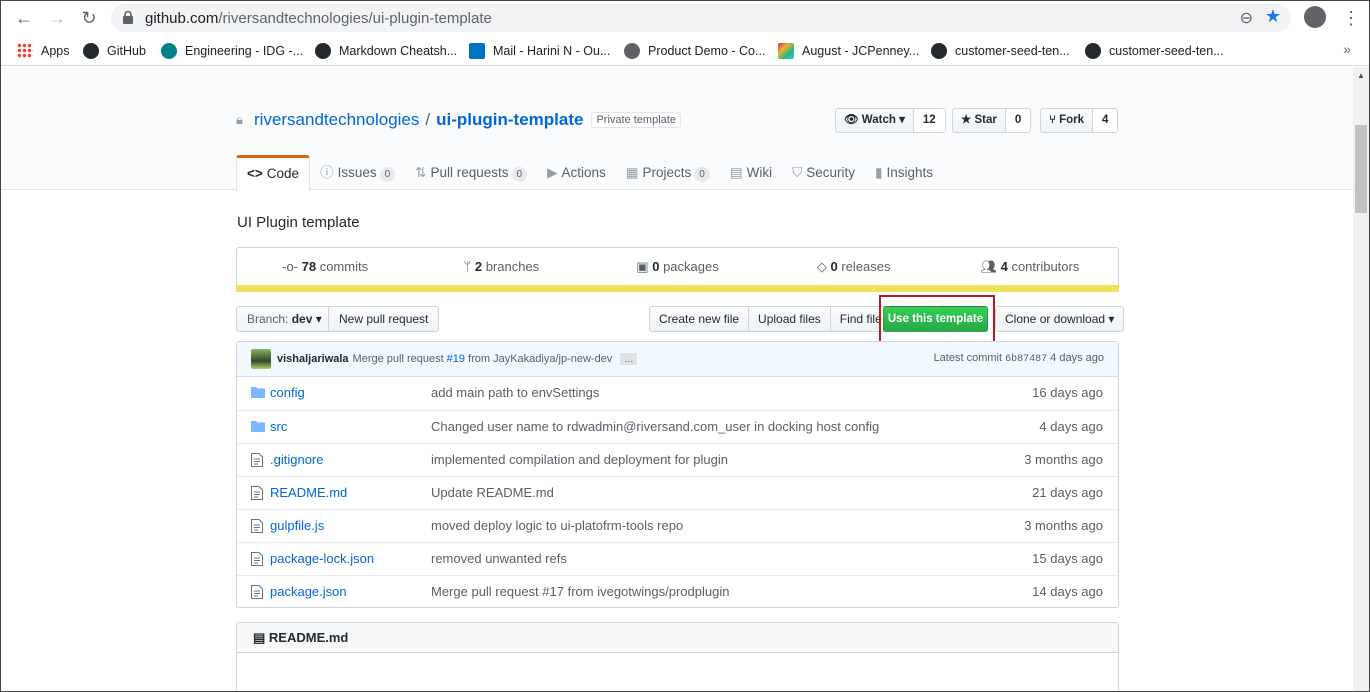  Describe the element at coordinates (91, 51) in the screenshot. I see `github-icon` at that location.